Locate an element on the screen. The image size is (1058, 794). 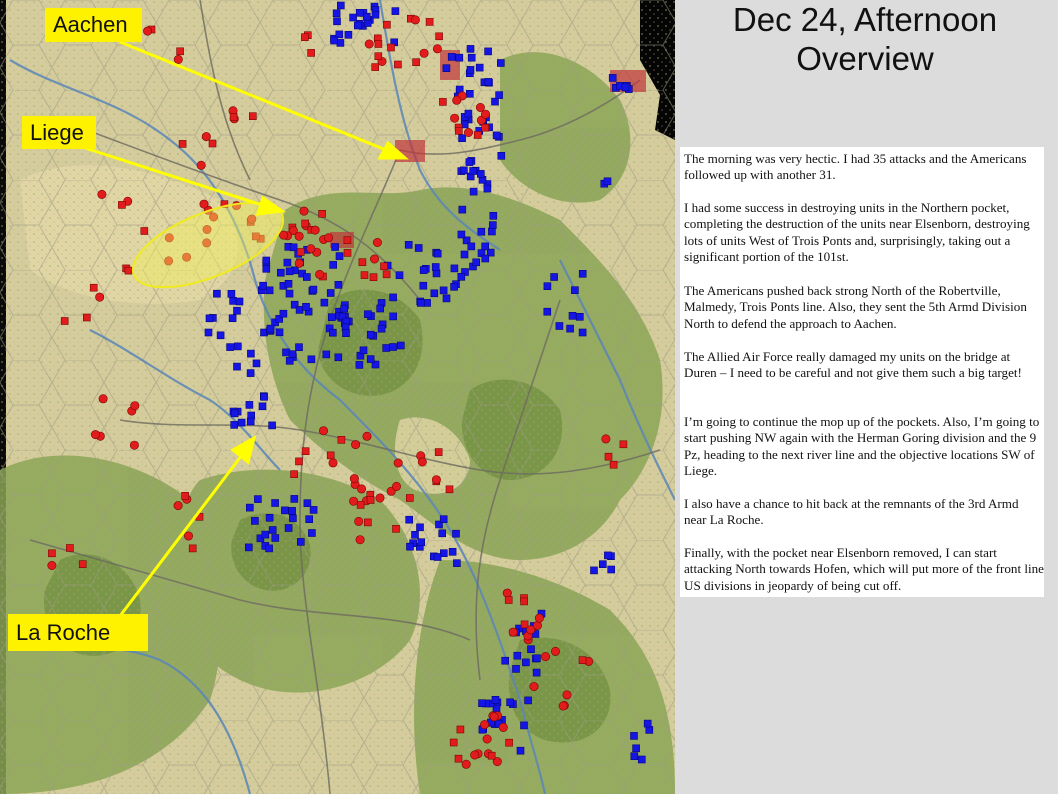
slide-title-line1: Dec 24, Afternoon is located at coordinates (865, 19).